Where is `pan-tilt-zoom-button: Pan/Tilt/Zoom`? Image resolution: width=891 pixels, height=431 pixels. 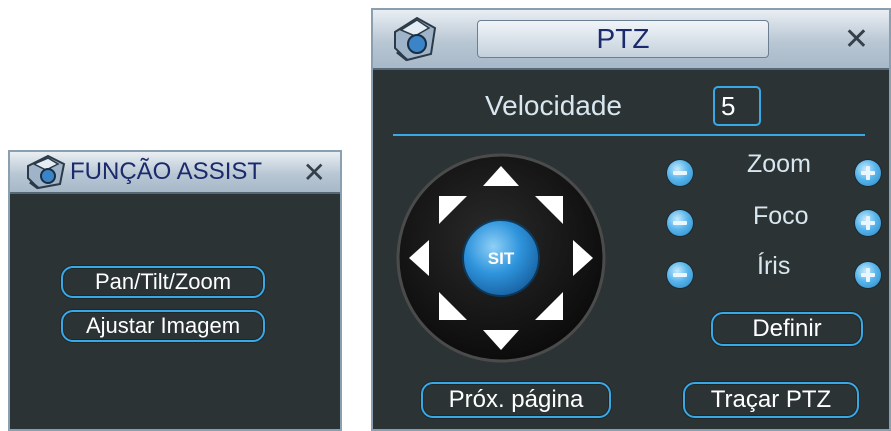 pan-tilt-zoom-button: Pan/Tilt/Zoom is located at coordinates (163, 282).